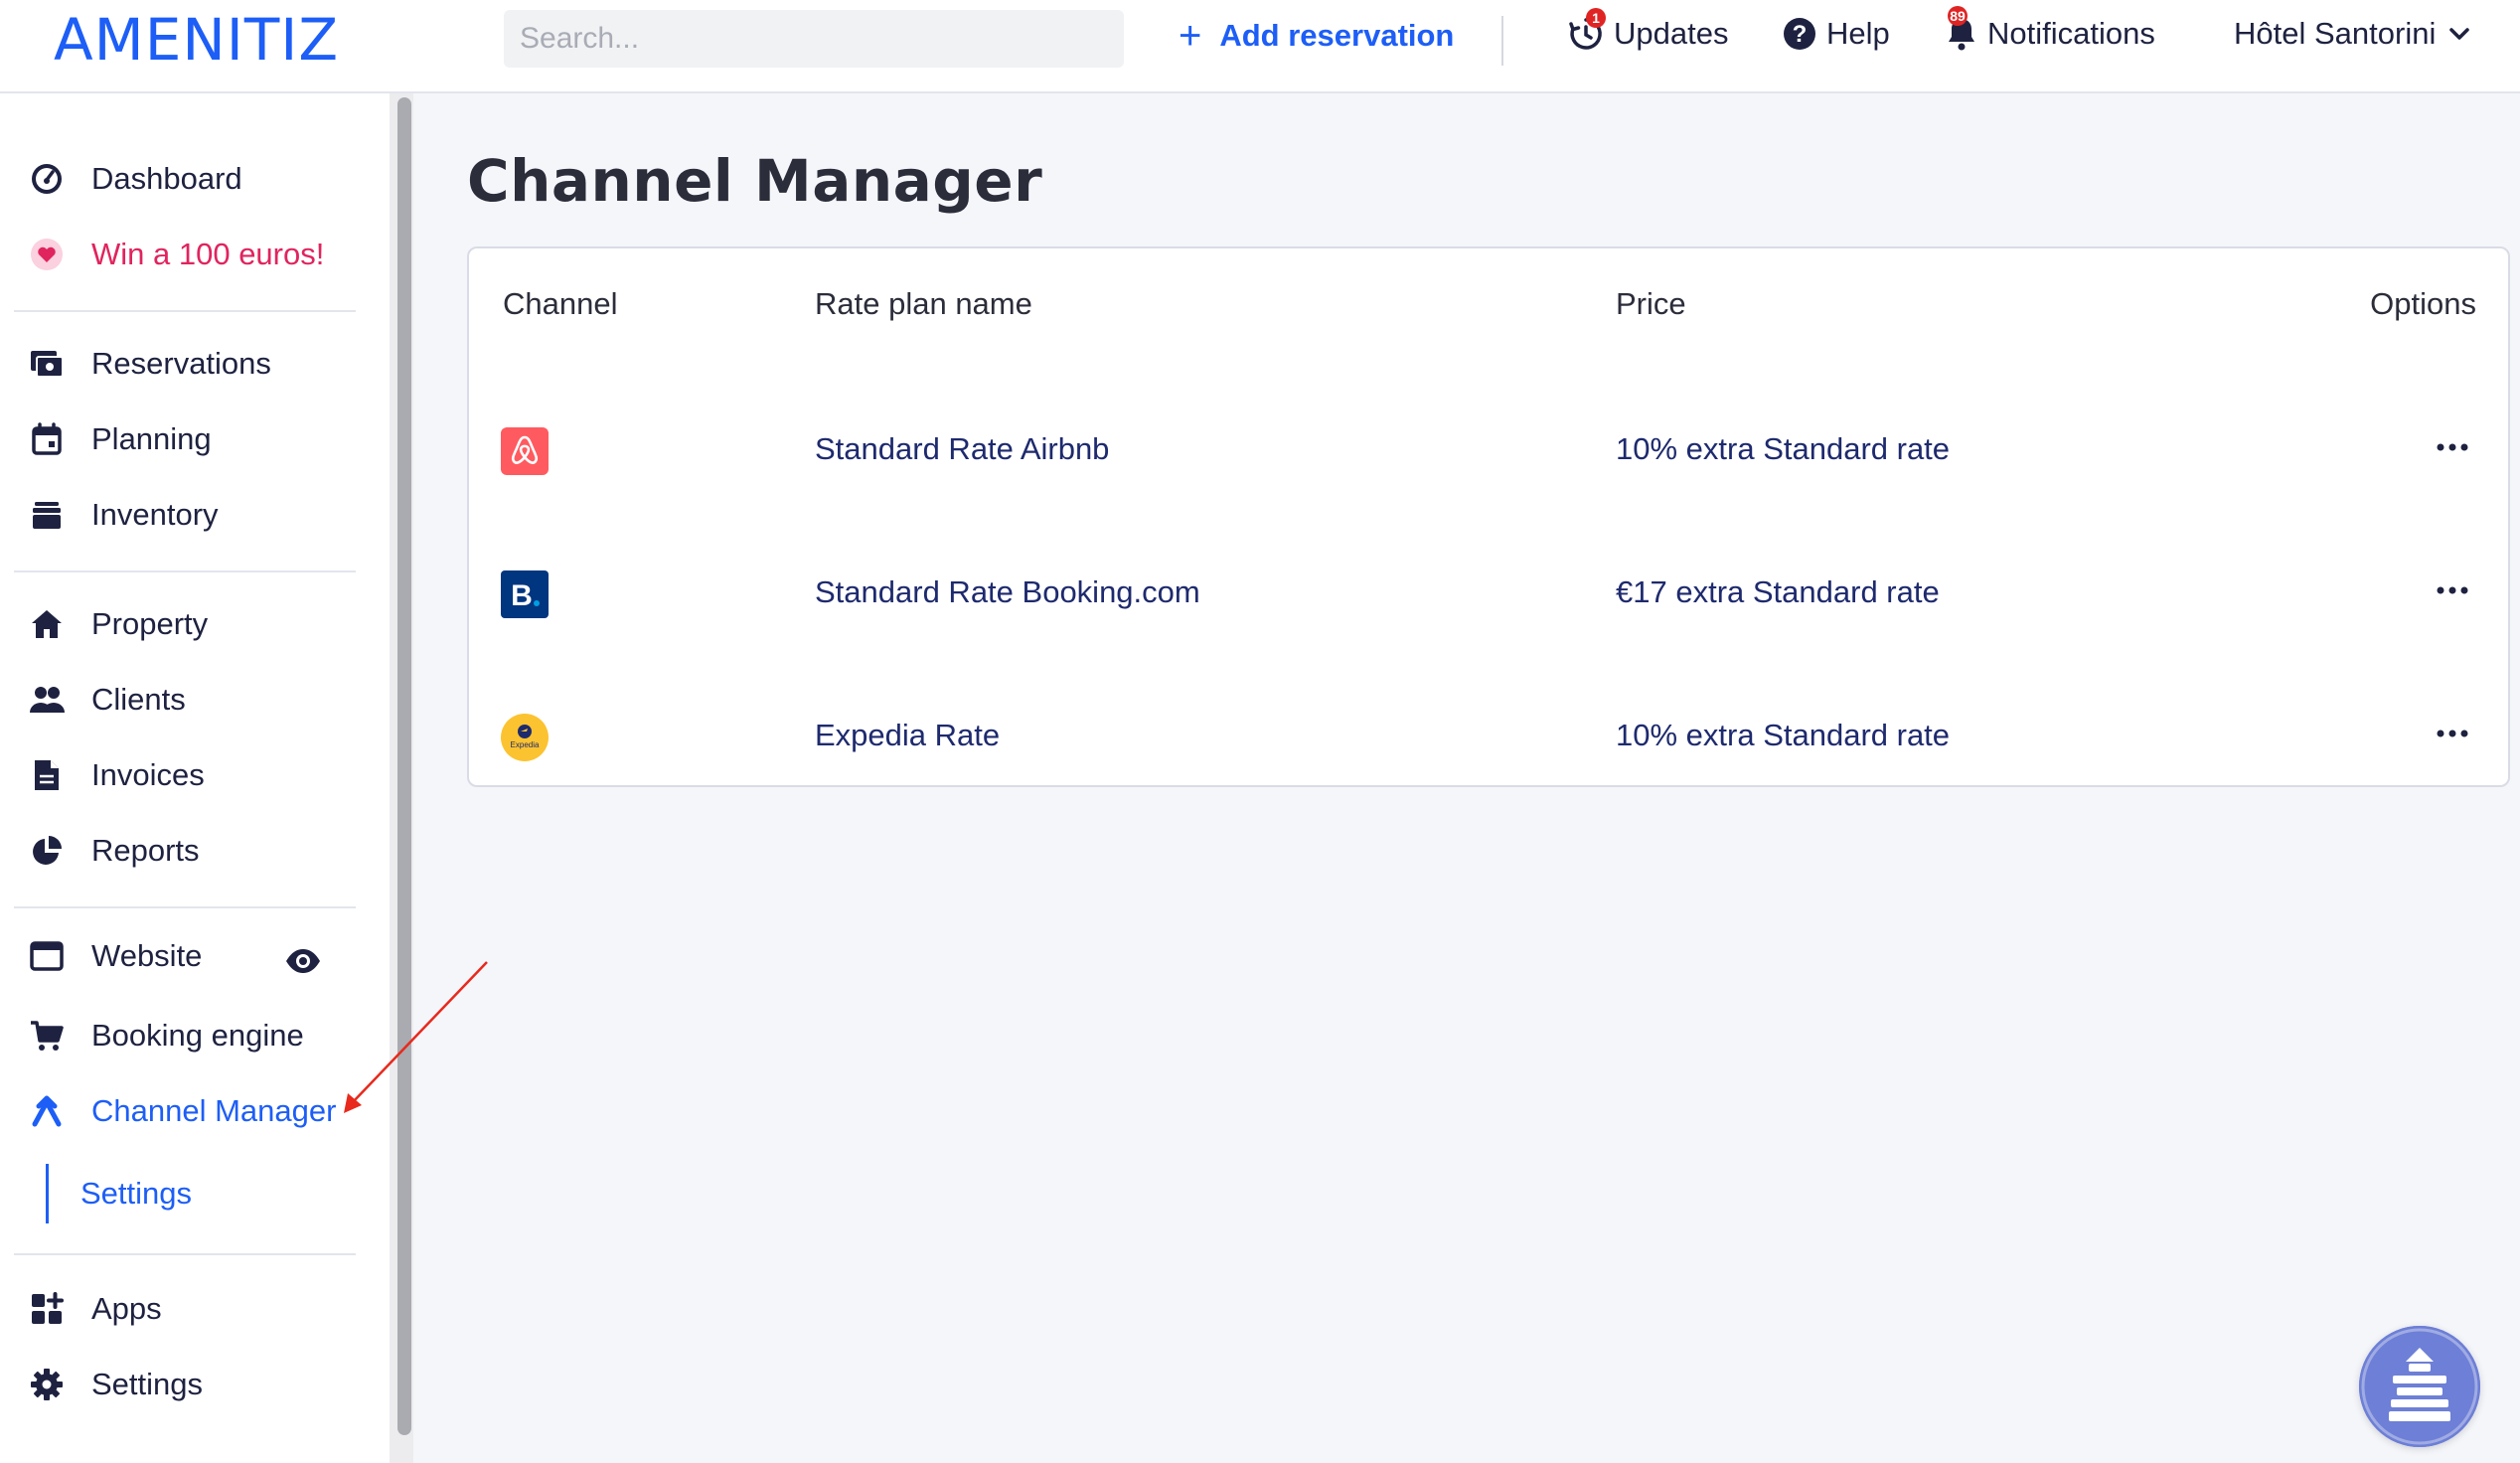  What do you see at coordinates (47, 364) in the screenshot?
I see `reservations-icon` at bounding box center [47, 364].